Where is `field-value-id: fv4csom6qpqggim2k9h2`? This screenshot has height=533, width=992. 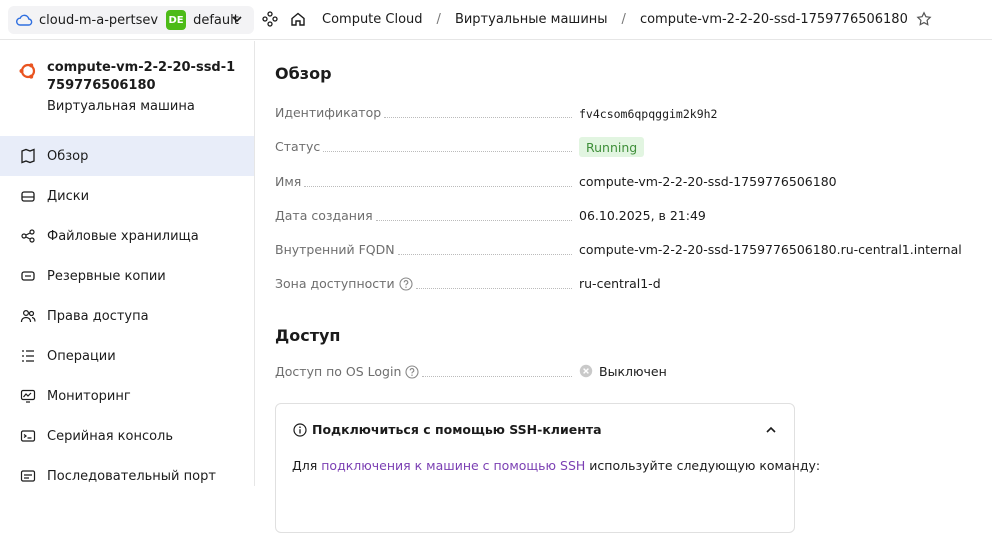 field-value-id: fv4csom6qpqggim2k9h2 is located at coordinates (648, 114).